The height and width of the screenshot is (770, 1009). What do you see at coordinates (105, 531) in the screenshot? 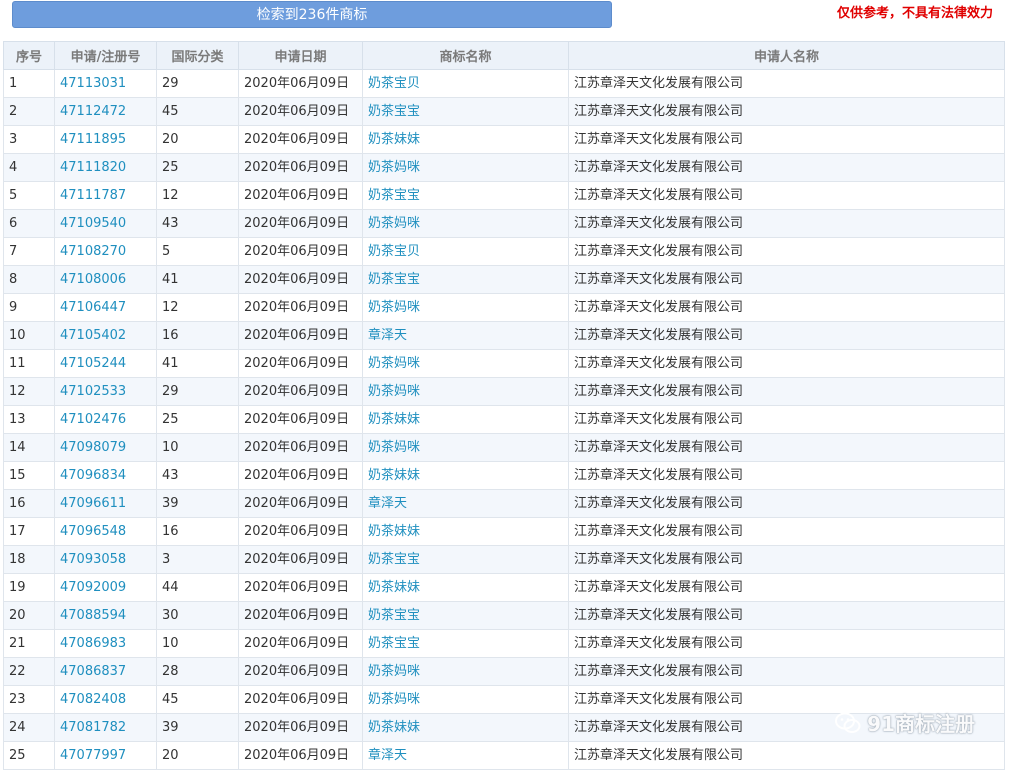
I see `cell-reg-number-link: 47096548` at bounding box center [105, 531].